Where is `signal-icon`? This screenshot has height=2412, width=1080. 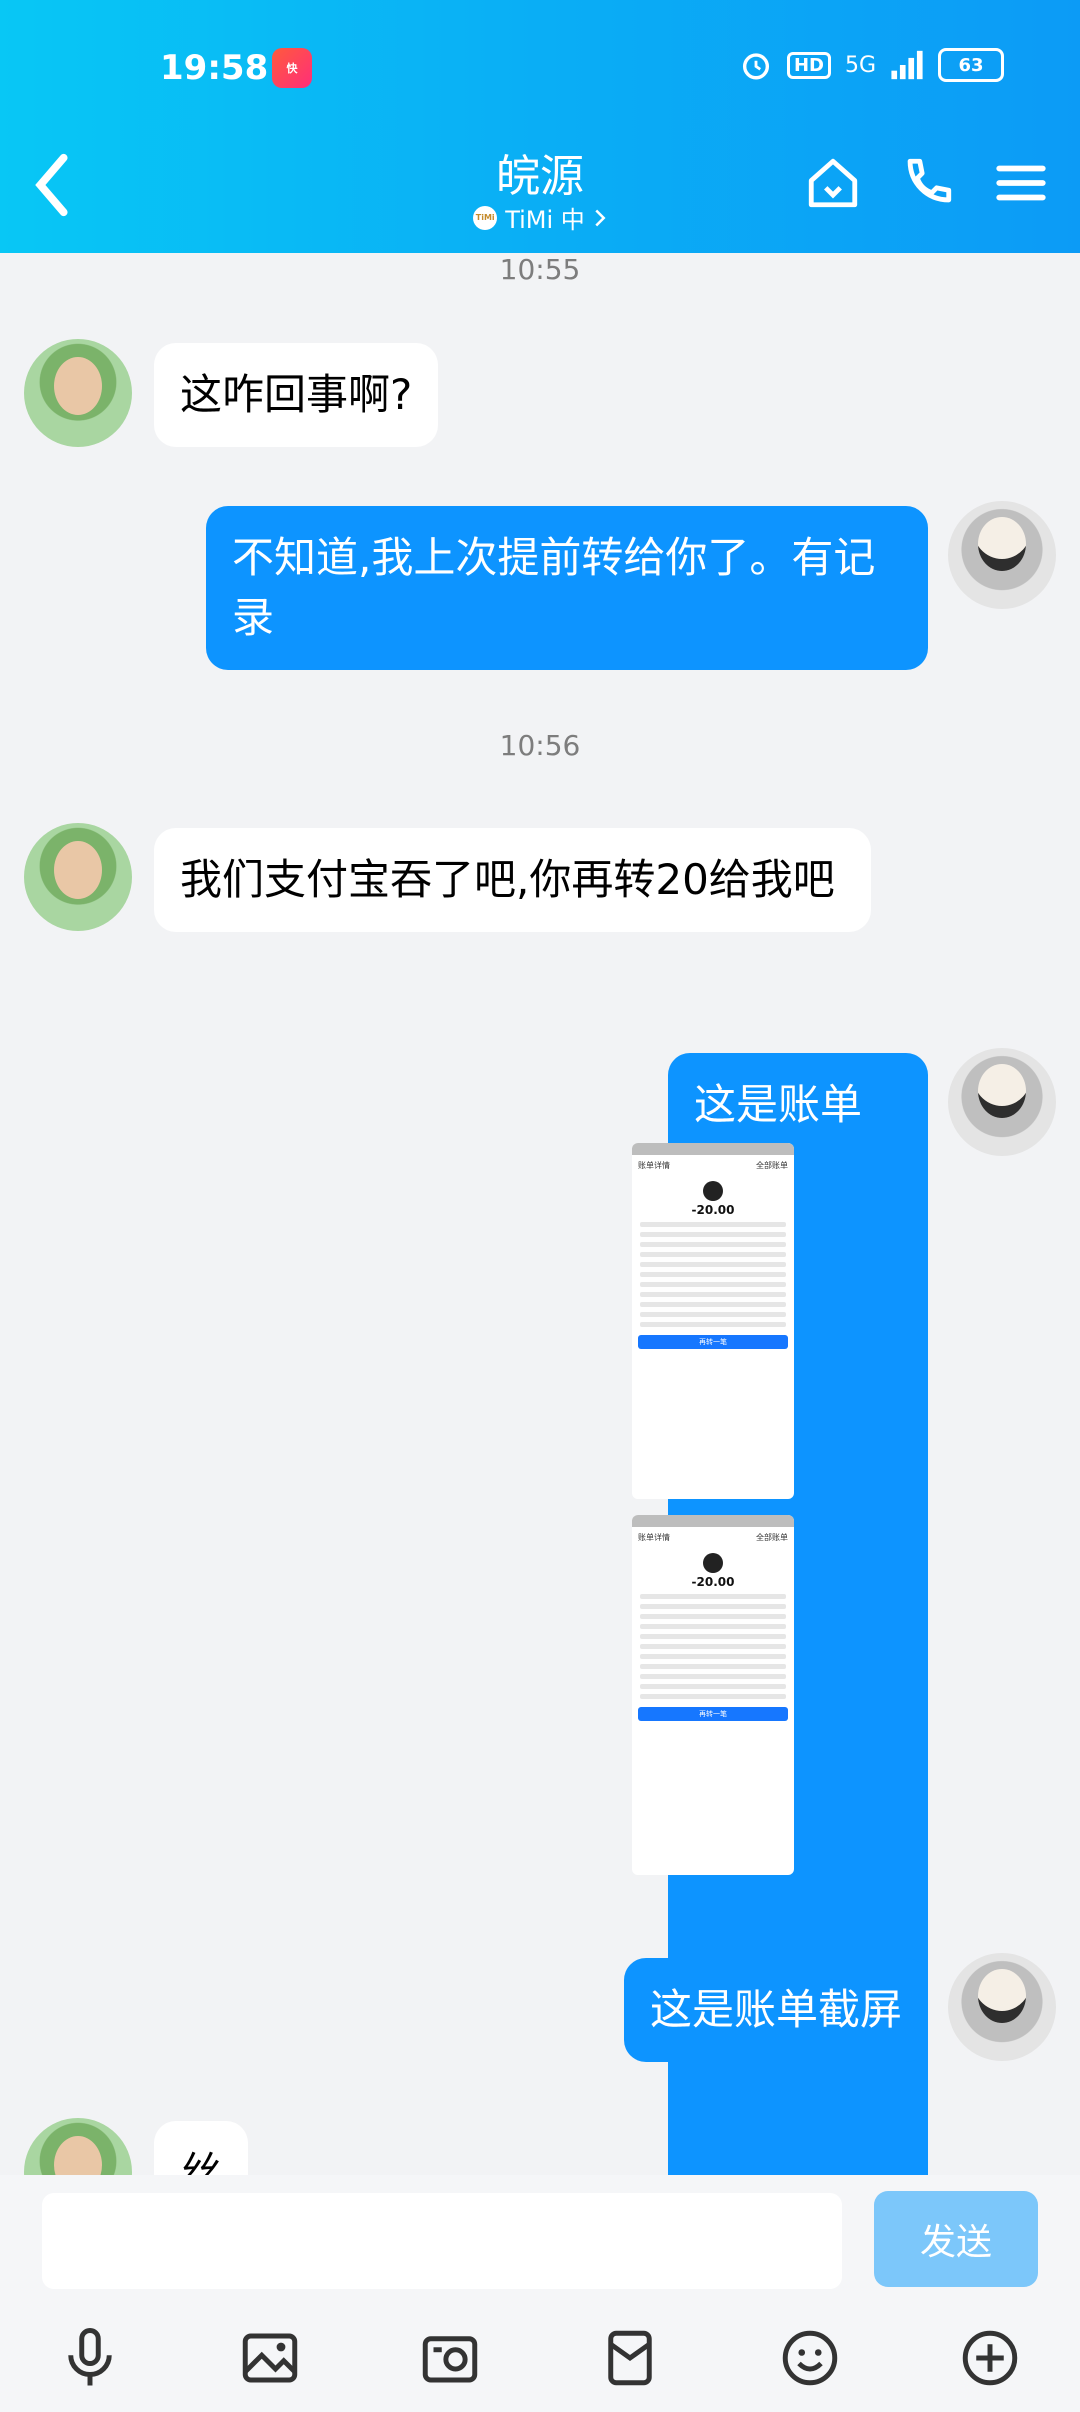
signal-icon is located at coordinates (907, 65).